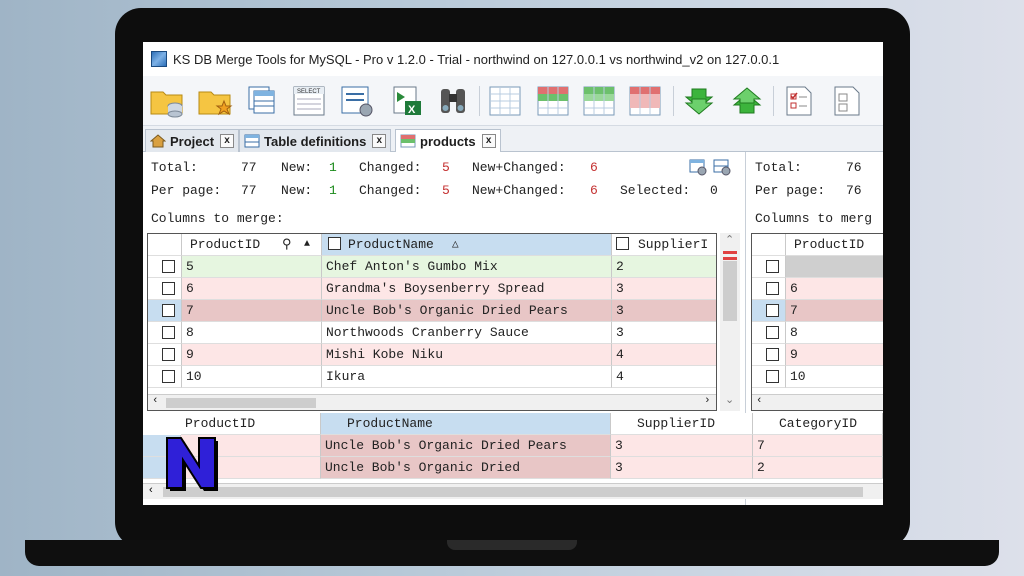 This screenshot has height=576, width=1024. What do you see at coordinates (263, 101) in the screenshot?
I see `tables-icon` at bounding box center [263, 101].